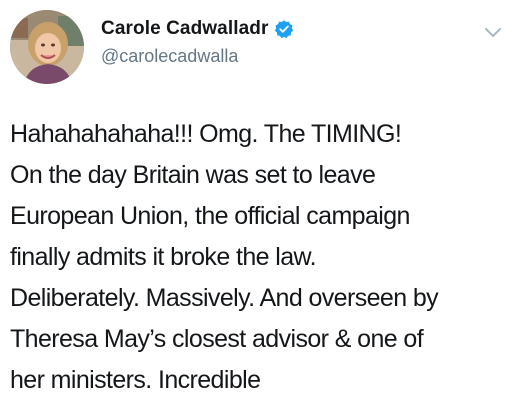  Describe the element at coordinates (135, 380) in the screenshot. I see `tweet-text-line: her ministers. Incredible` at that location.